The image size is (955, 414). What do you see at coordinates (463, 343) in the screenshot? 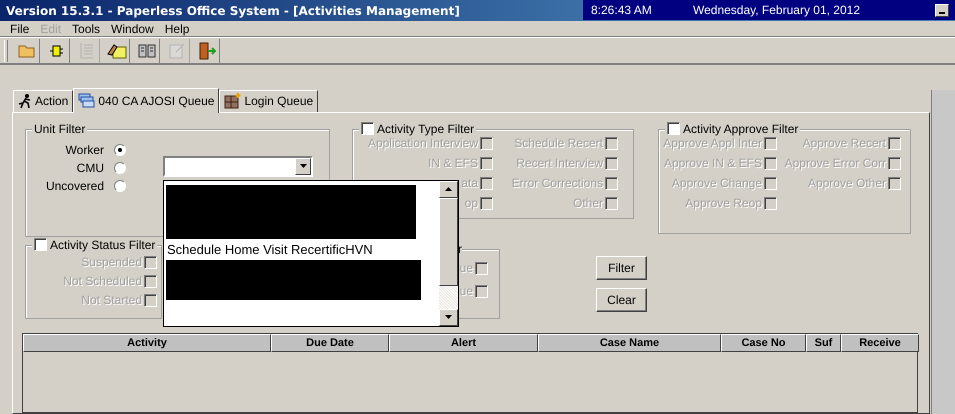
I see `column-header: Alert` at bounding box center [463, 343].